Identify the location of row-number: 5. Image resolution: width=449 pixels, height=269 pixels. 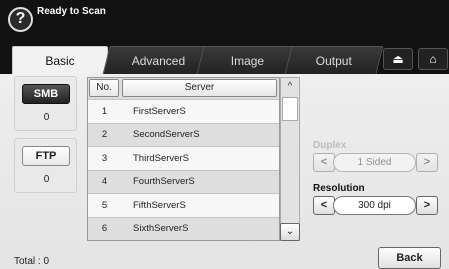
(104, 205).